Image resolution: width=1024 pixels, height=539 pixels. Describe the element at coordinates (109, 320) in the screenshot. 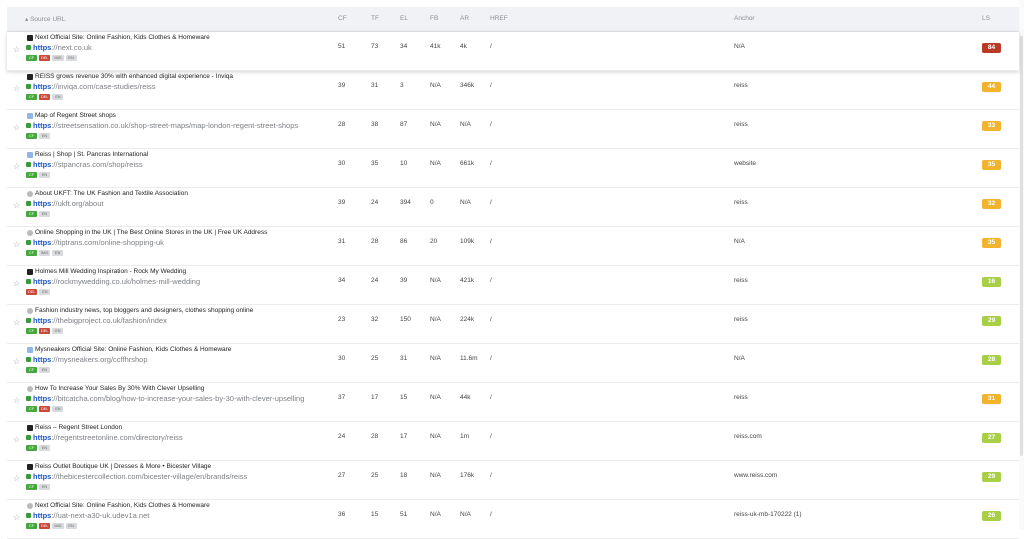

I see `url-path: ://thebigproject.co.uk/fashion/index` at that location.